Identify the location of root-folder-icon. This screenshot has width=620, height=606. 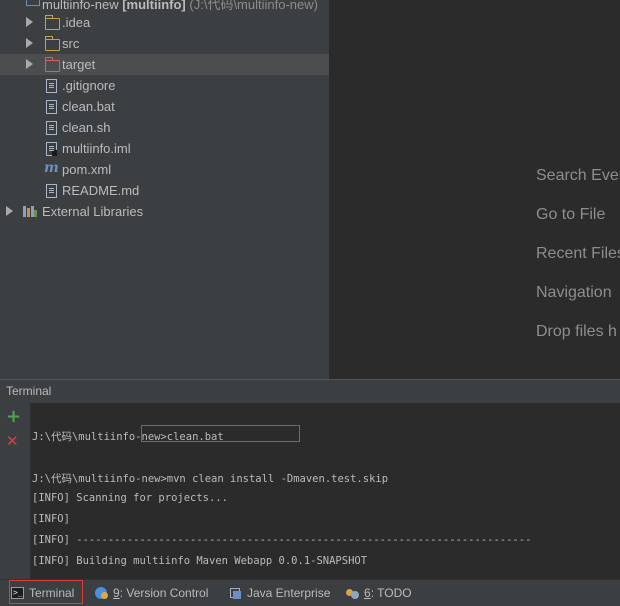
(33, 4).